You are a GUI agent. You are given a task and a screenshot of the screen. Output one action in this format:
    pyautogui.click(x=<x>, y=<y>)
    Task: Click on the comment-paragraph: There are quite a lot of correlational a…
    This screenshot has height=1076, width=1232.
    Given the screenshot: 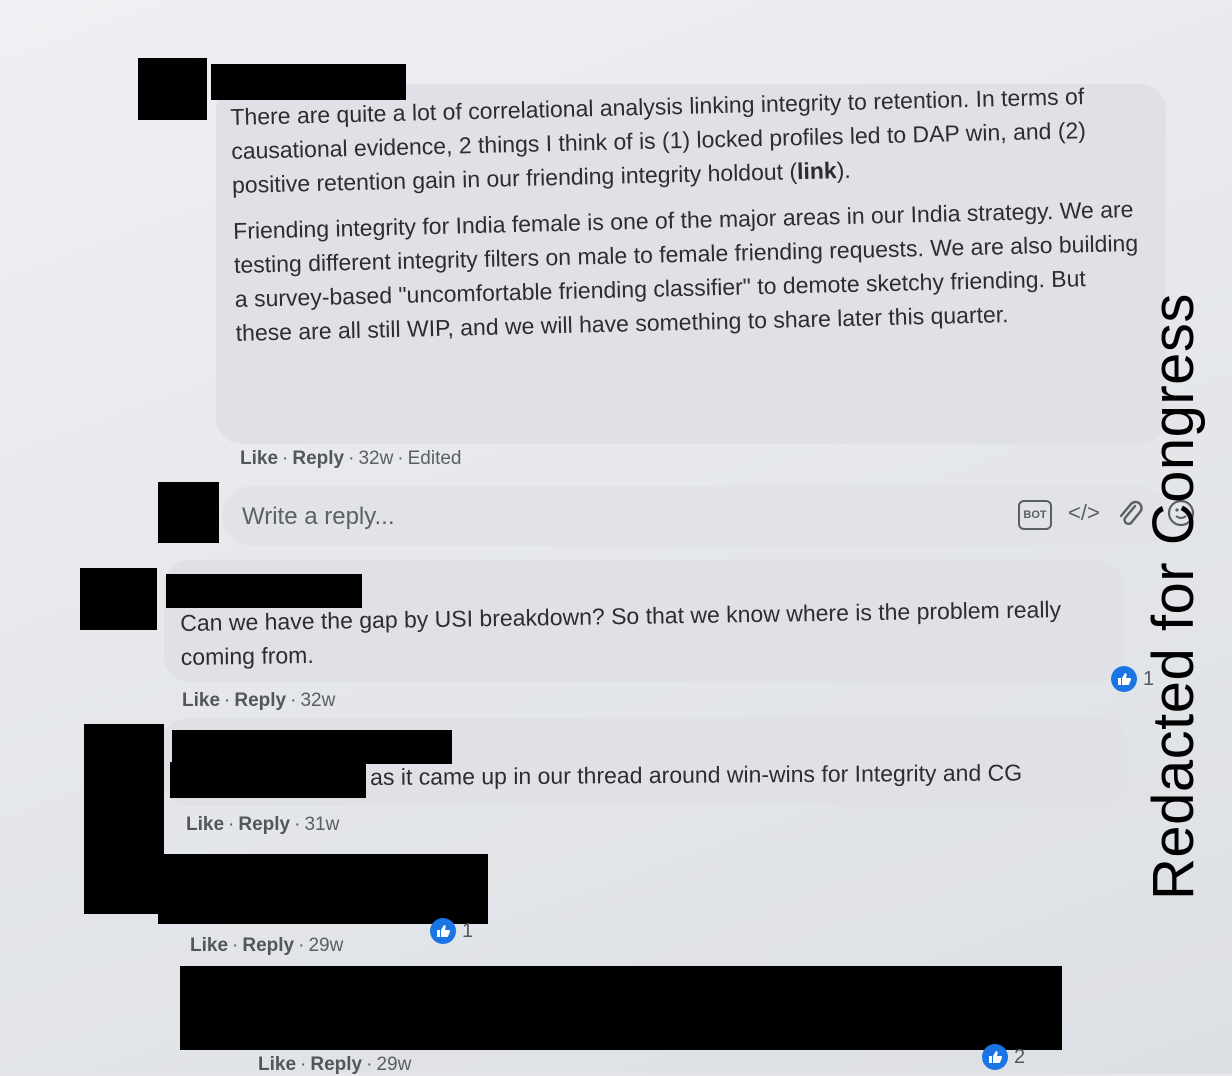 What is the action you would take?
    pyautogui.click(x=658, y=140)
    